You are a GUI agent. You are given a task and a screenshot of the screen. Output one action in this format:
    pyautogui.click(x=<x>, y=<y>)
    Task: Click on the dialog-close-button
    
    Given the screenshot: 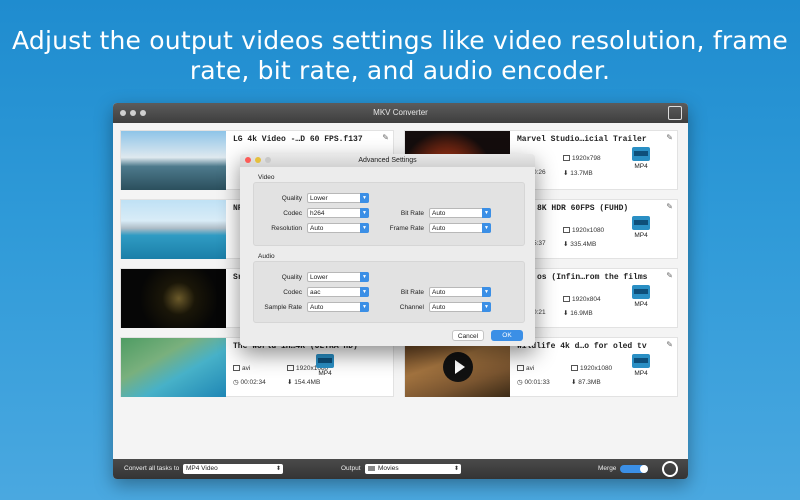 What is the action you would take?
    pyautogui.click(x=248, y=160)
    